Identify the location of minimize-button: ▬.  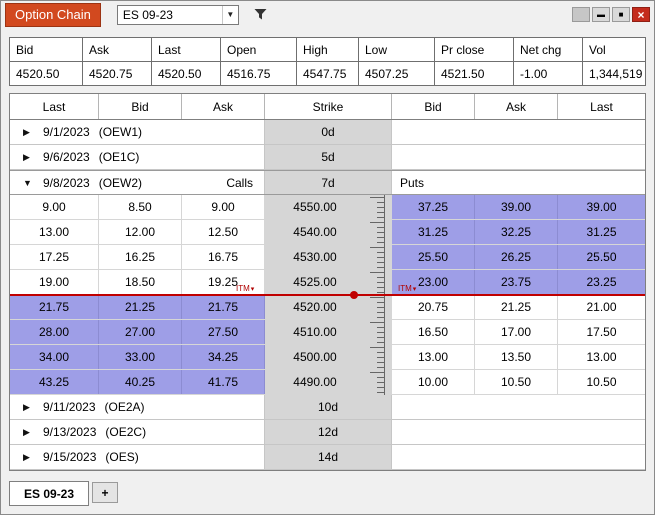
(601, 14).